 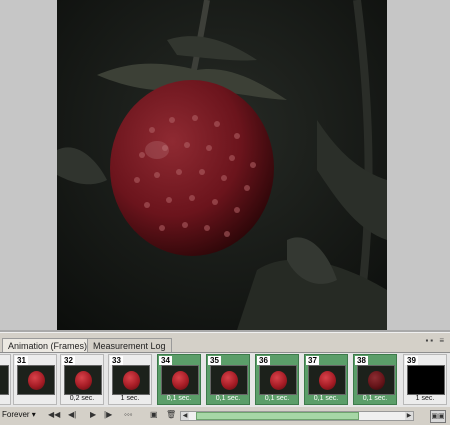 I want to click on animation-frame: 32 0,2 sec., so click(x=82, y=379).